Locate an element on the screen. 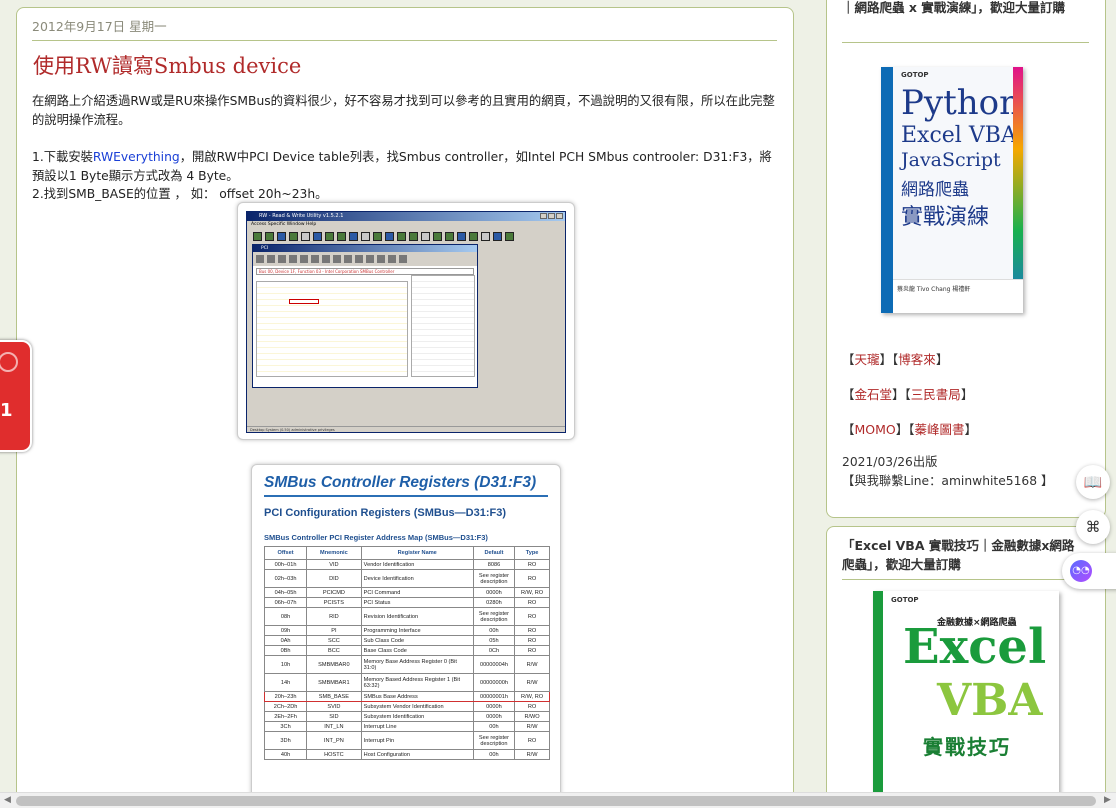 This screenshot has height=808, width=1116. scroll-left-icon: ◀ is located at coordinates (7, 800).